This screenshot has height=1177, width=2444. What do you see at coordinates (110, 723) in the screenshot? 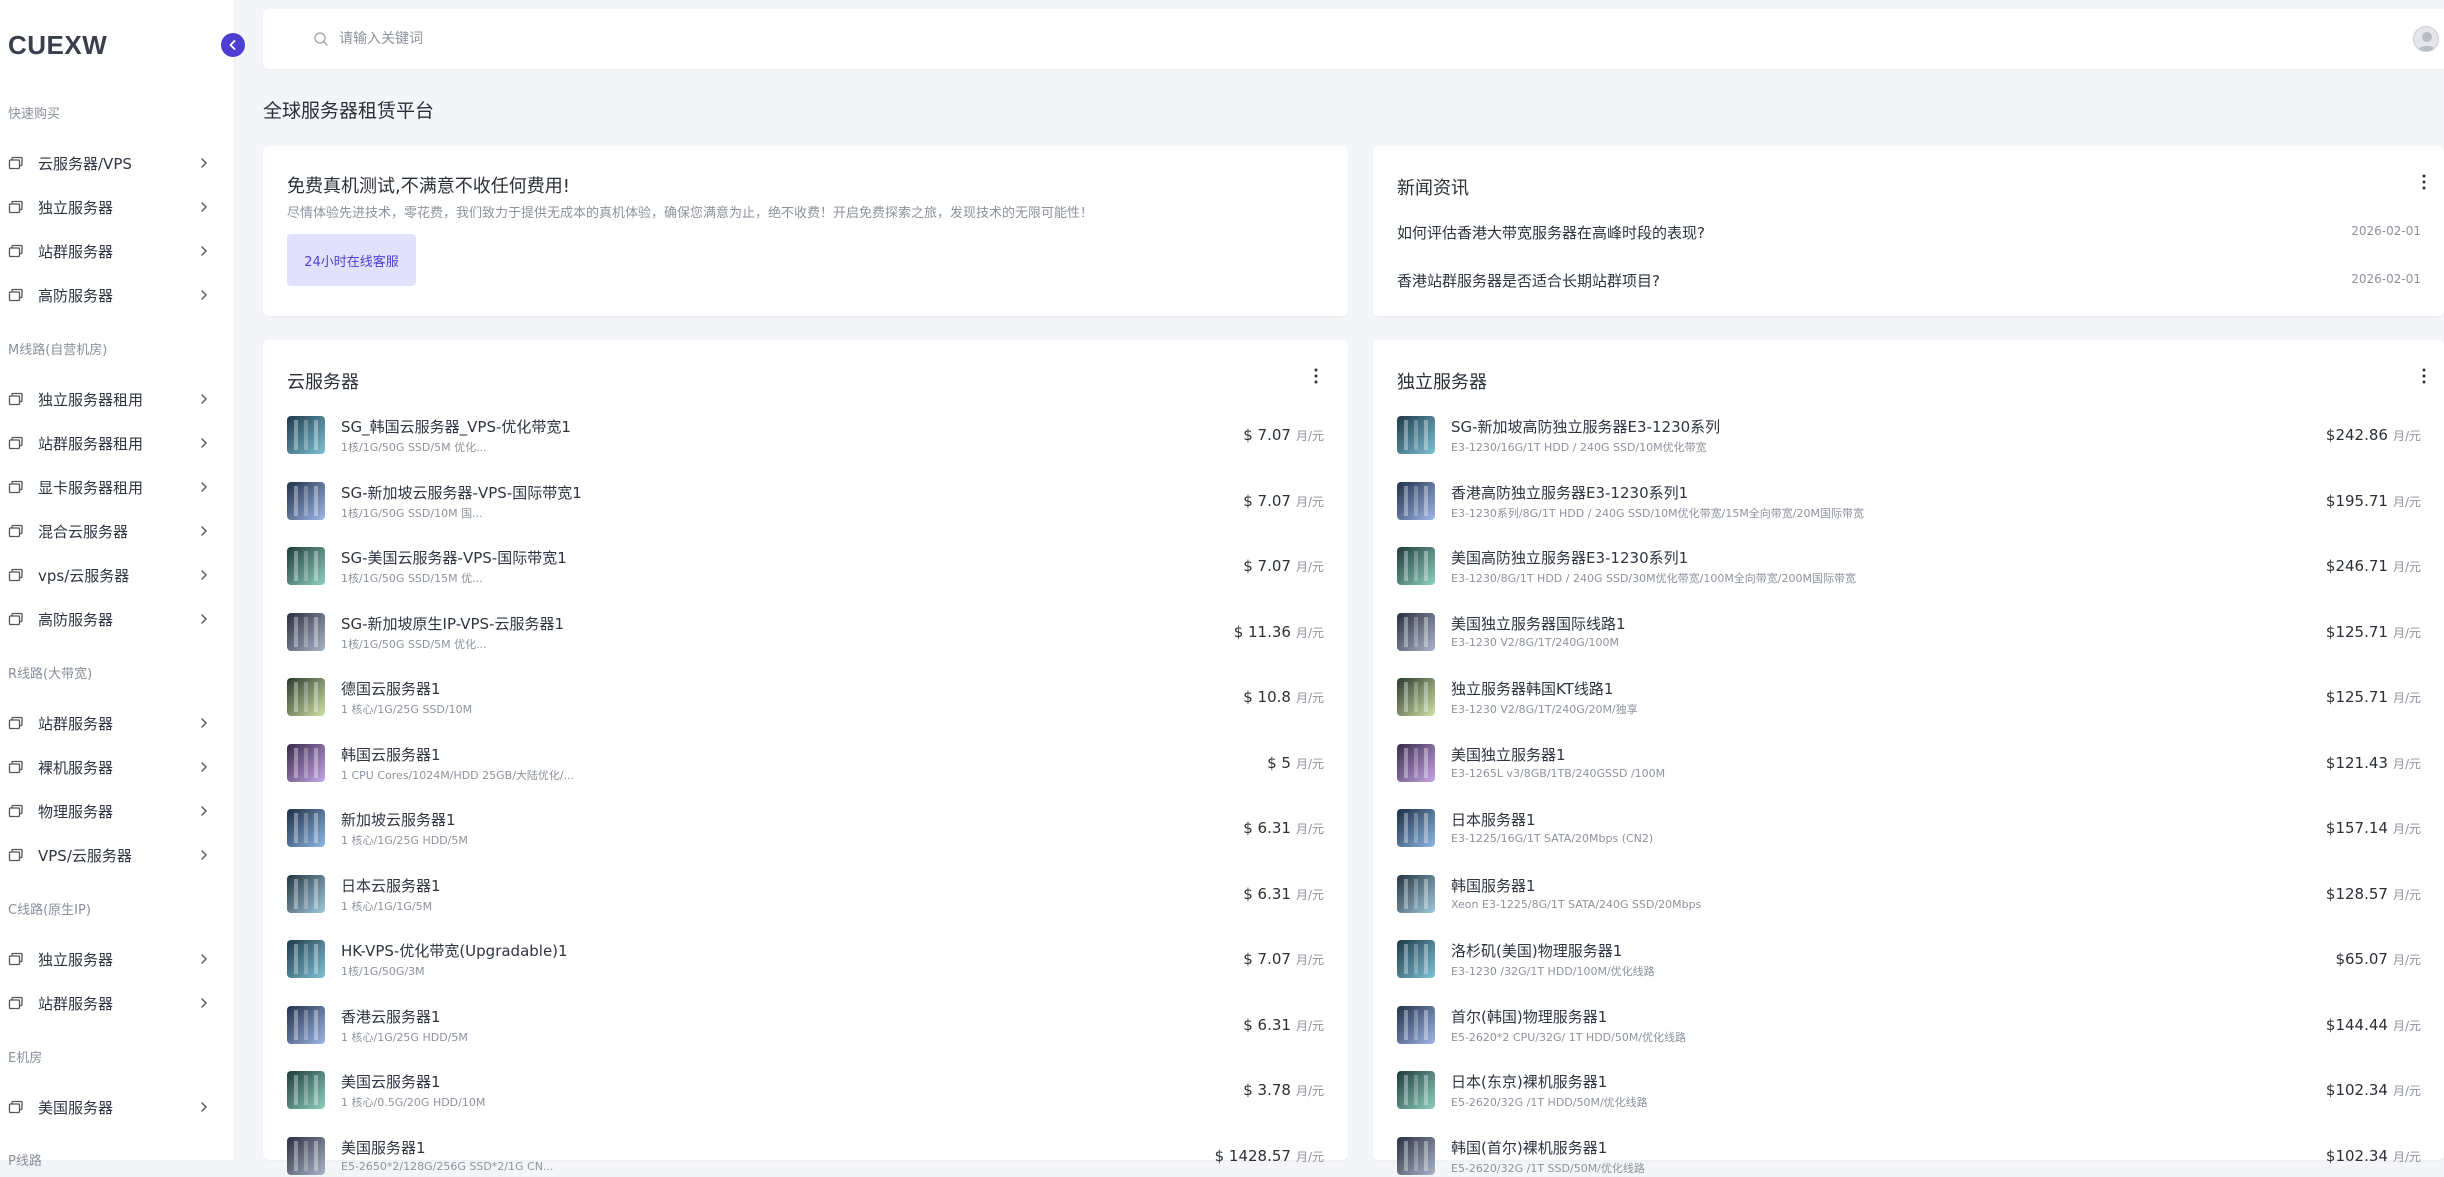
I see `sidebar-item-r-site-cluster: 站群服务器` at bounding box center [110, 723].